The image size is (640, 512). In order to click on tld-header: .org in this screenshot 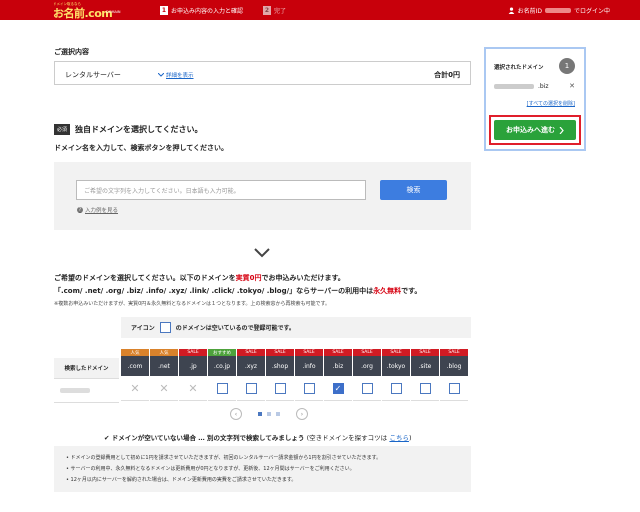, I will do `click(367, 366)`.